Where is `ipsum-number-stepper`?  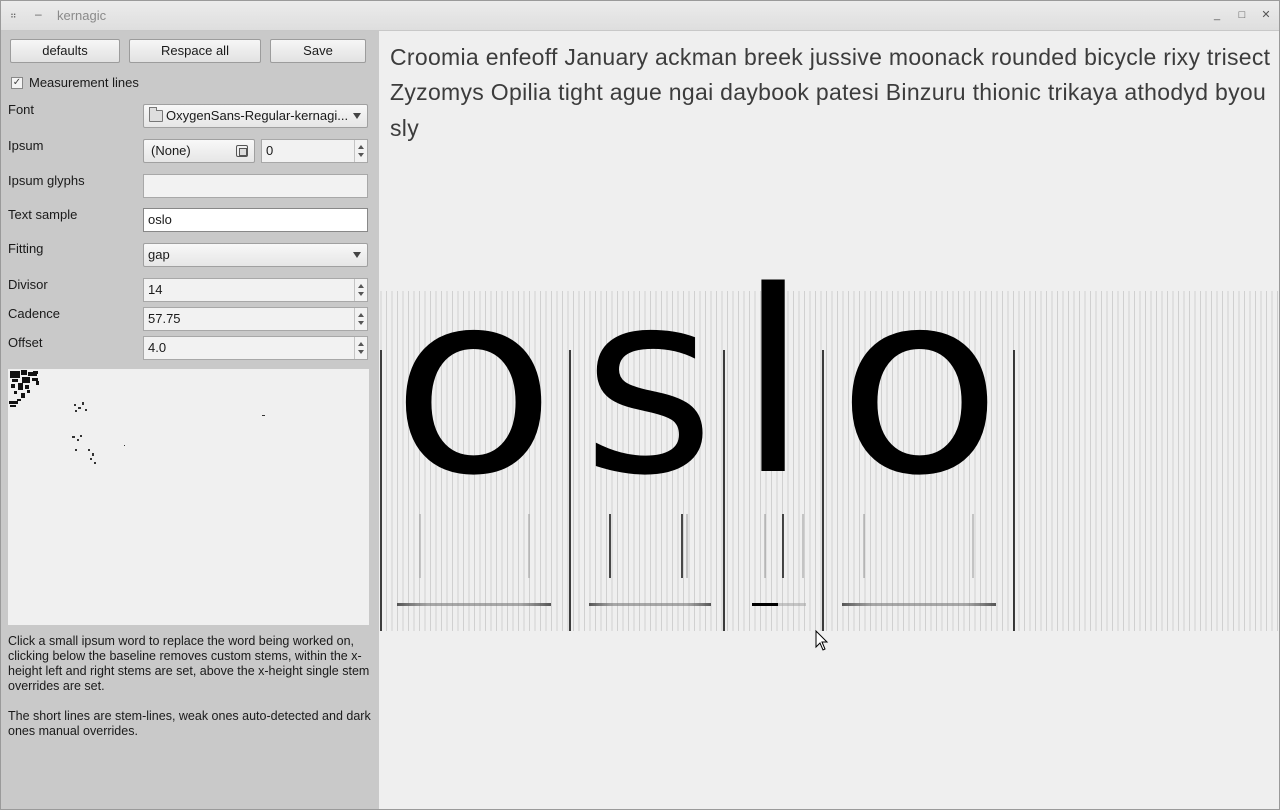 ipsum-number-stepper is located at coordinates (360, 151).